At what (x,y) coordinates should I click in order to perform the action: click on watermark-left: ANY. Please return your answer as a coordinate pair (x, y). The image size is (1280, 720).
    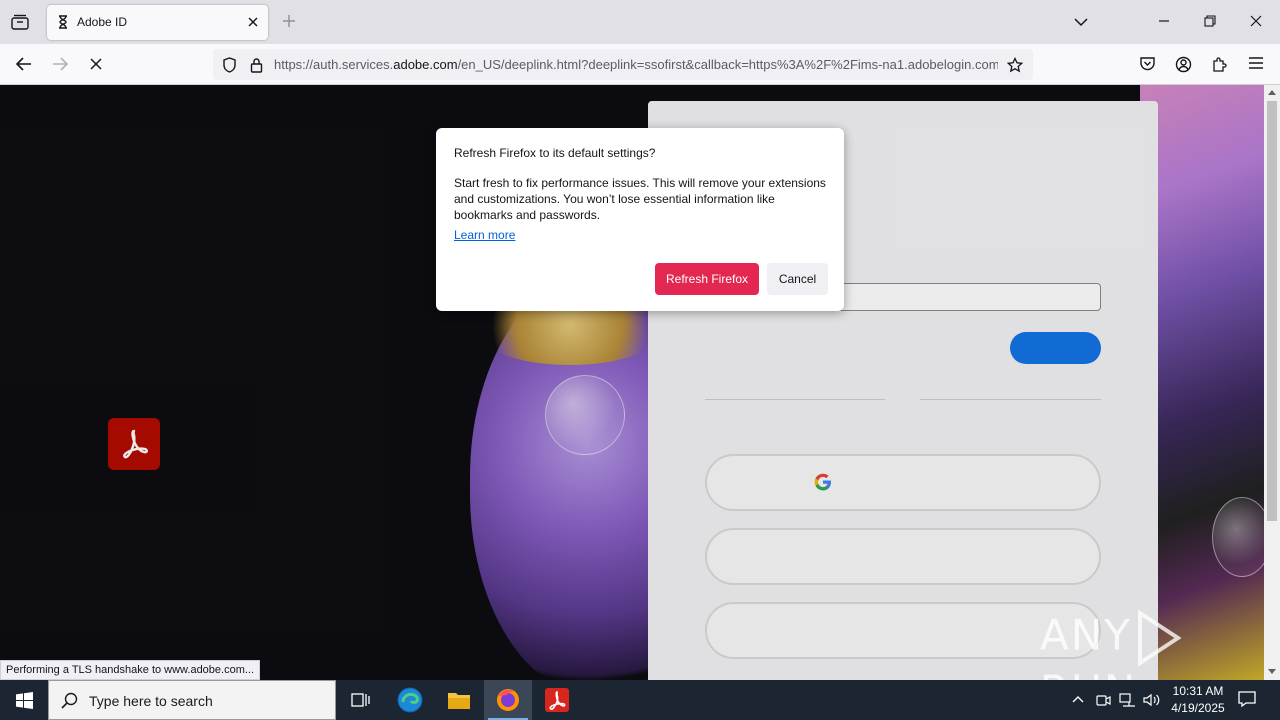
    Looking at the image, I should click on (1086, 635).